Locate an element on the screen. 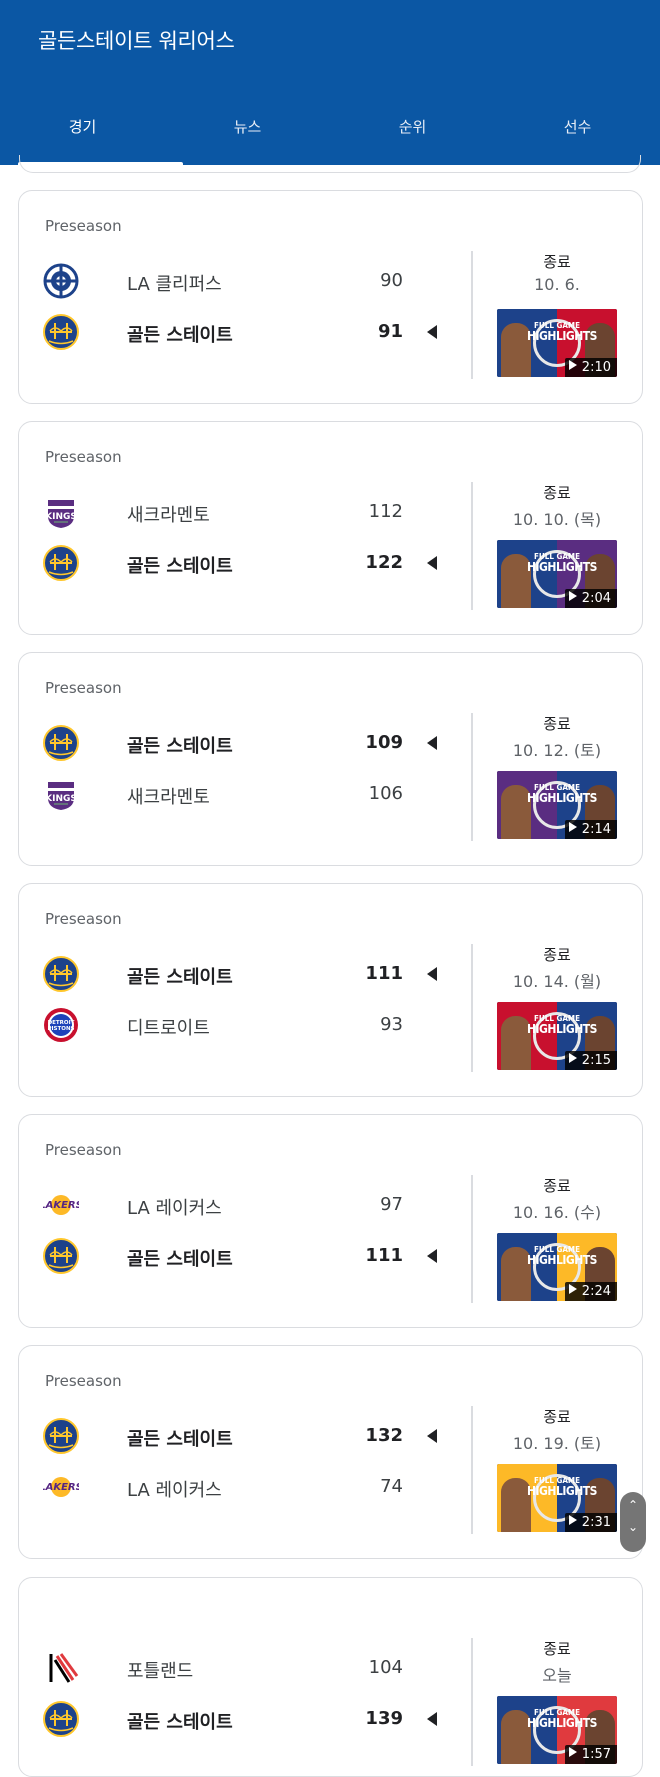 This screenshot has height=1777, width=660. highlight-video-thumbnail: FULL GAME HIGHLIGHTS 2:31 is located at coordinates (557, 1498).